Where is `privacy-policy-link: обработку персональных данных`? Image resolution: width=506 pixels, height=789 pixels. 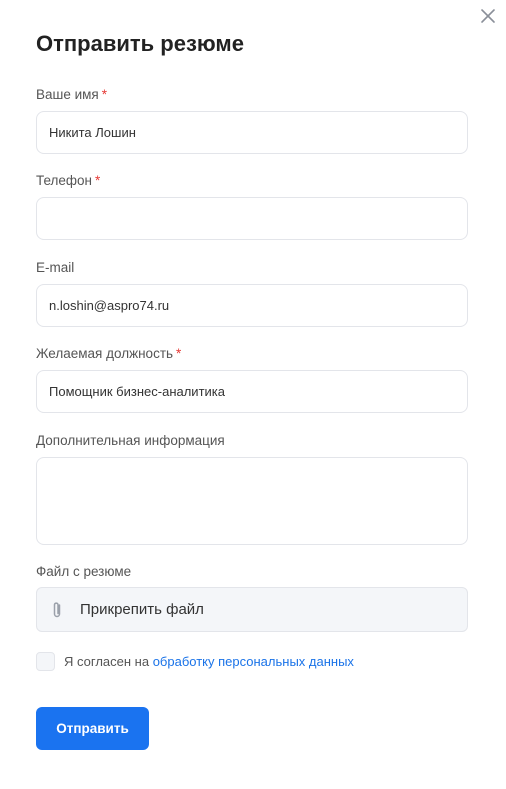
privacy-policy-link: обработку персональных данных is located at coordinates (253, 661).